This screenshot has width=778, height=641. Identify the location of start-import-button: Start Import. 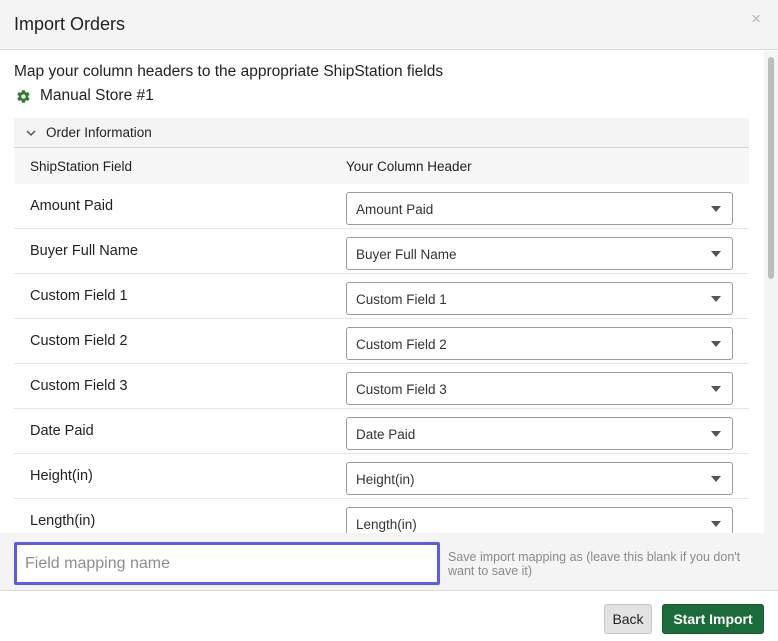
(713, 619).